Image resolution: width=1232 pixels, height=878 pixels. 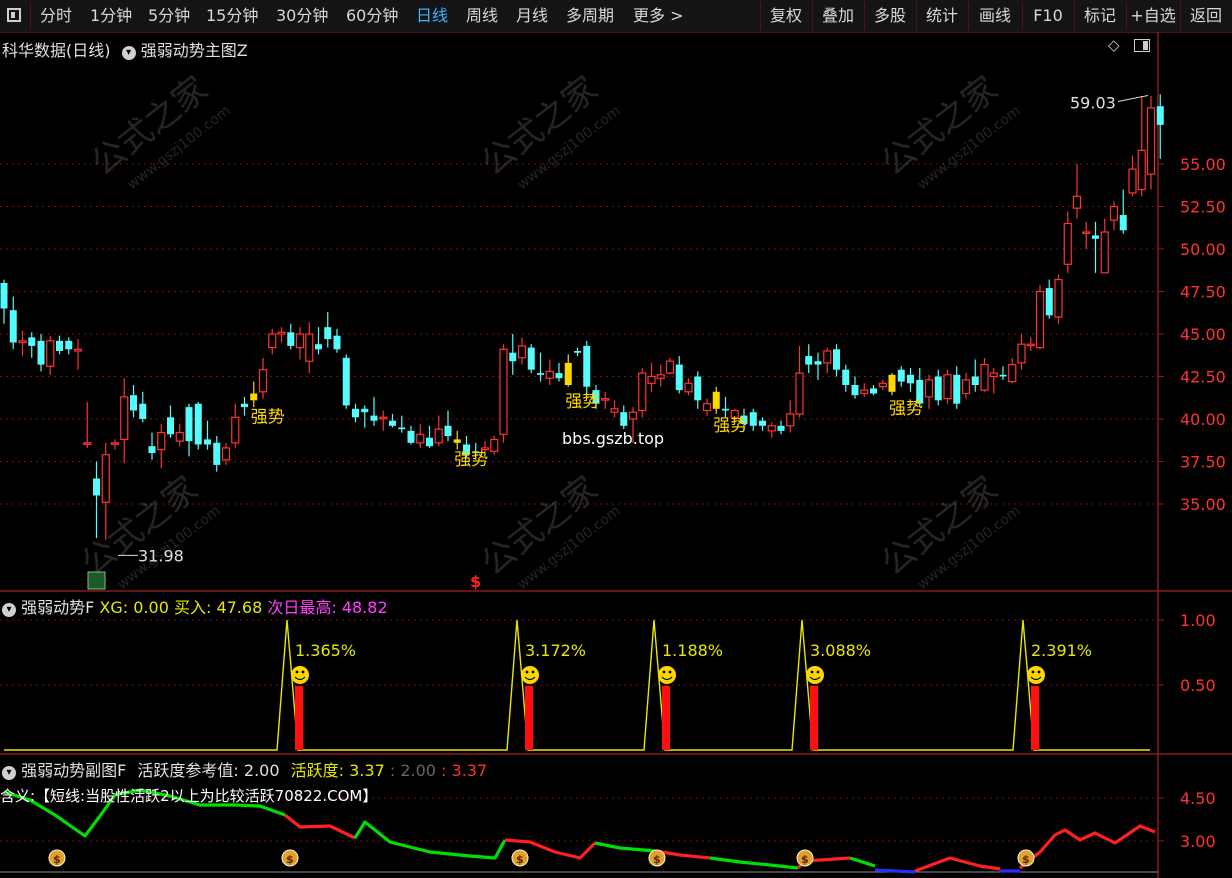 I want to click on activity-legend-text: 含义:【短线:当股性活跃2以上为比较活跃70822.COM】, so click(x=189, y=796).